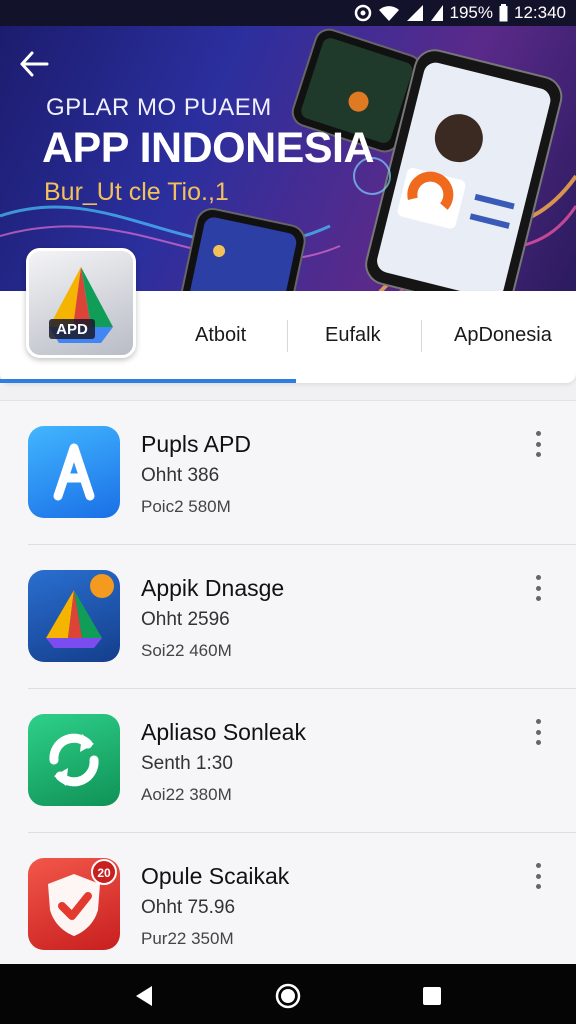 This screenshot has width=576, height=1024. Describe the element at coordinates (288, 473) in the screenshot. I see `list-item: Pupls APD Ohht 386 Poic2 580M` at that location.